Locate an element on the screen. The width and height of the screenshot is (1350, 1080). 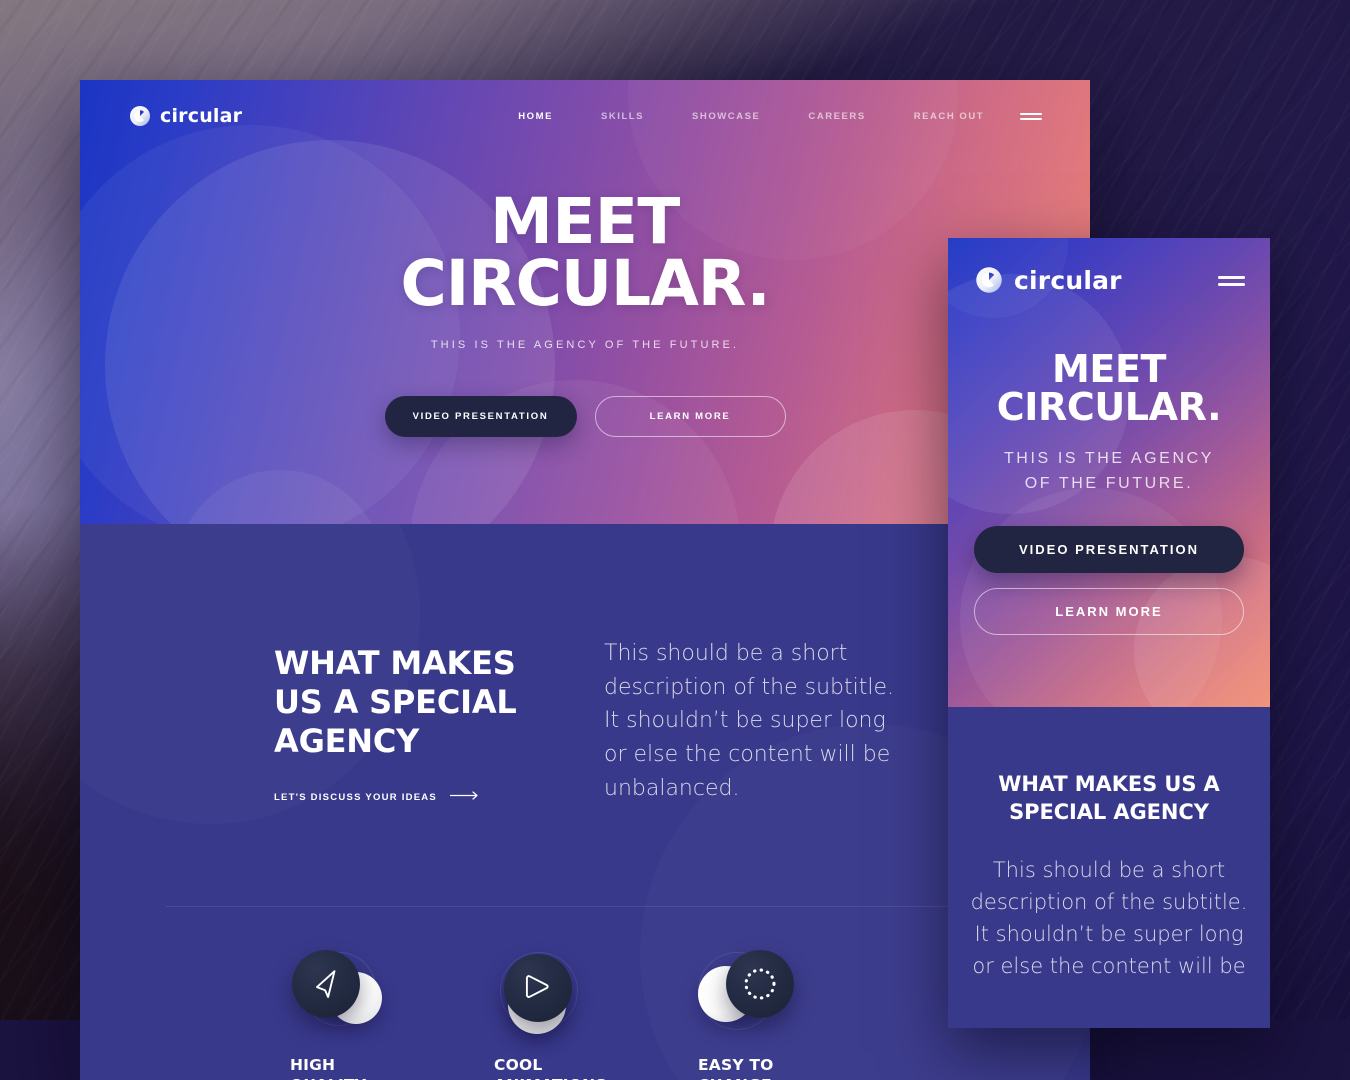
dotted-circle-glyph is located at coordinates (760, 984).